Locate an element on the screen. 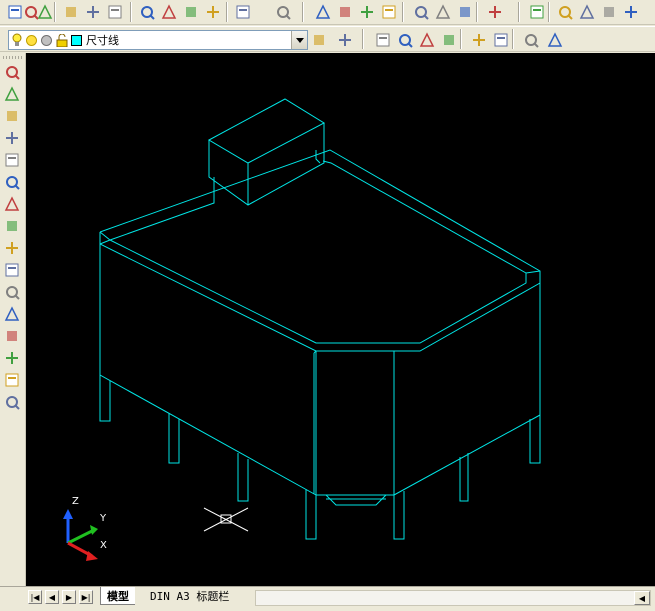 The height and width of the screenshot is (611, 655). design-center-button is located at coordinates (443, 12).